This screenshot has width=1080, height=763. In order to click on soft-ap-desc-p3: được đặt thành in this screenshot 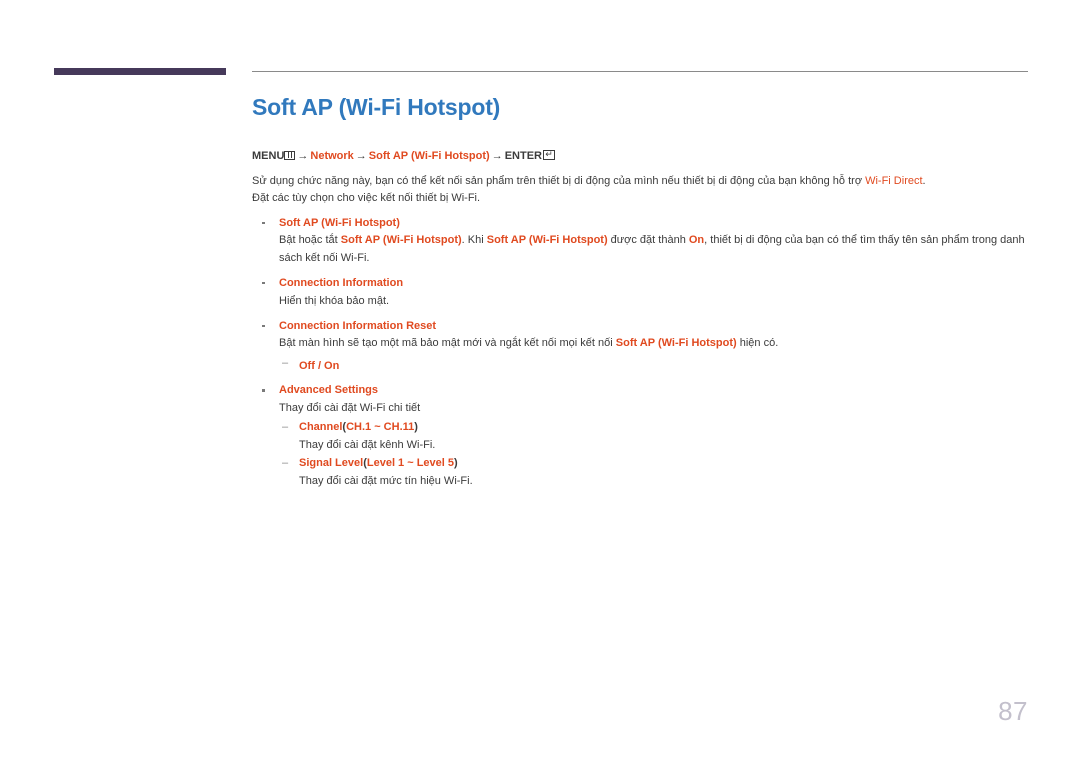, I will do `click(648, 240)`.